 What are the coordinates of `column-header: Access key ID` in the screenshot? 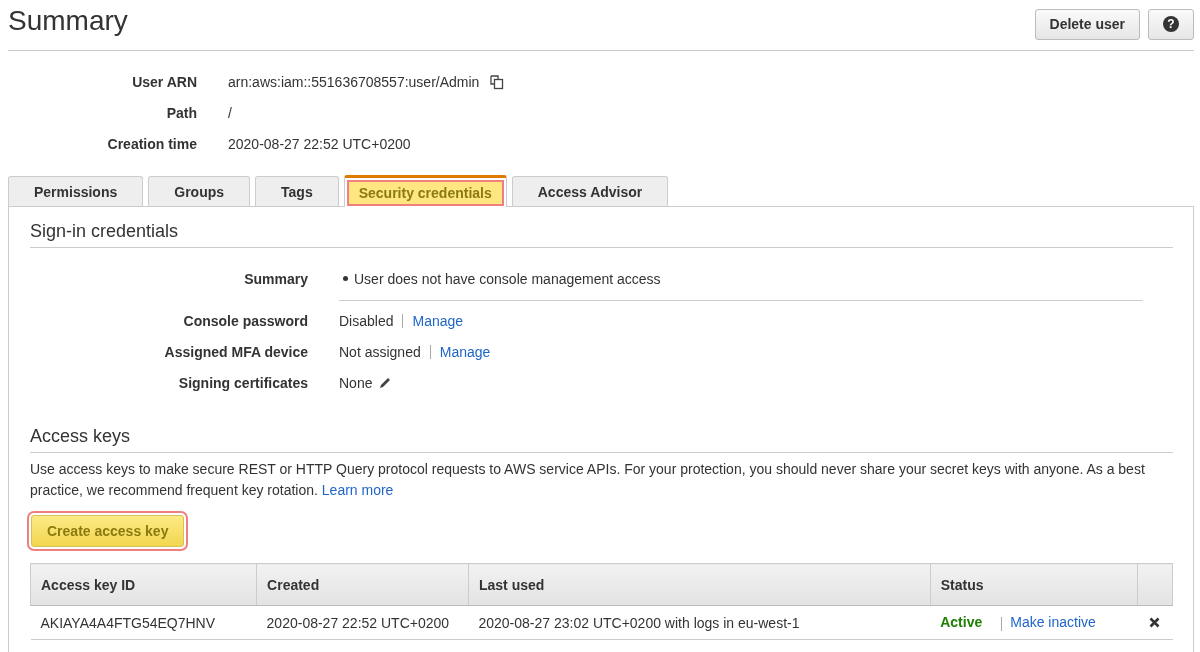 It's located at (143, 584).